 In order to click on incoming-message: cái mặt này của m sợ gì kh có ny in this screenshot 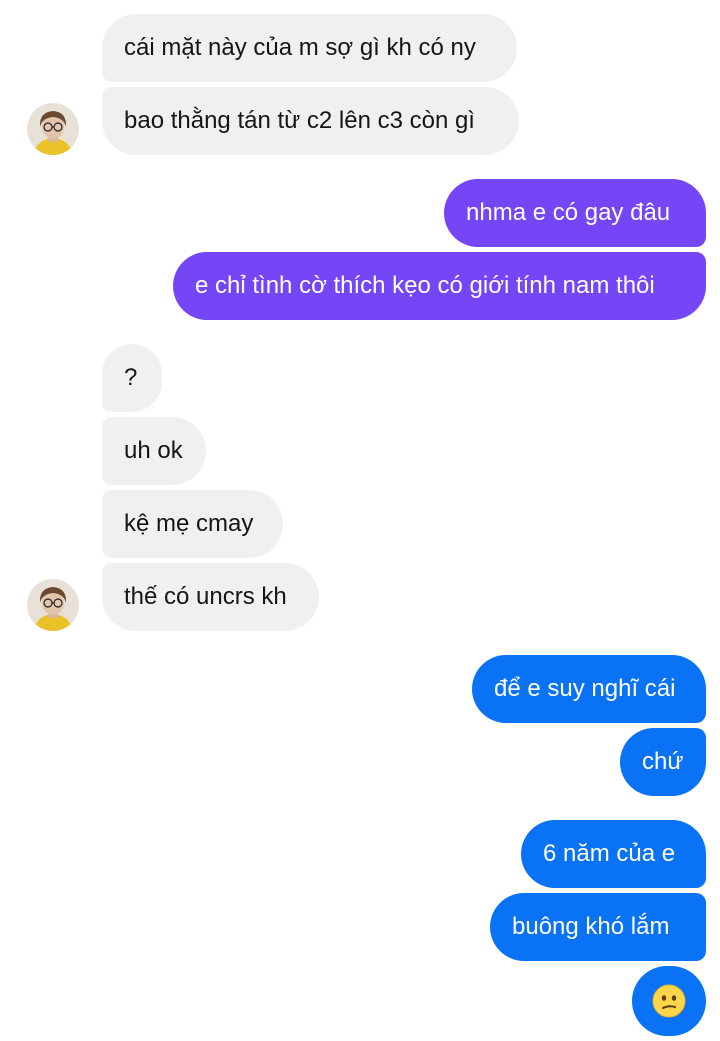, I will do `click(309, 48)`.